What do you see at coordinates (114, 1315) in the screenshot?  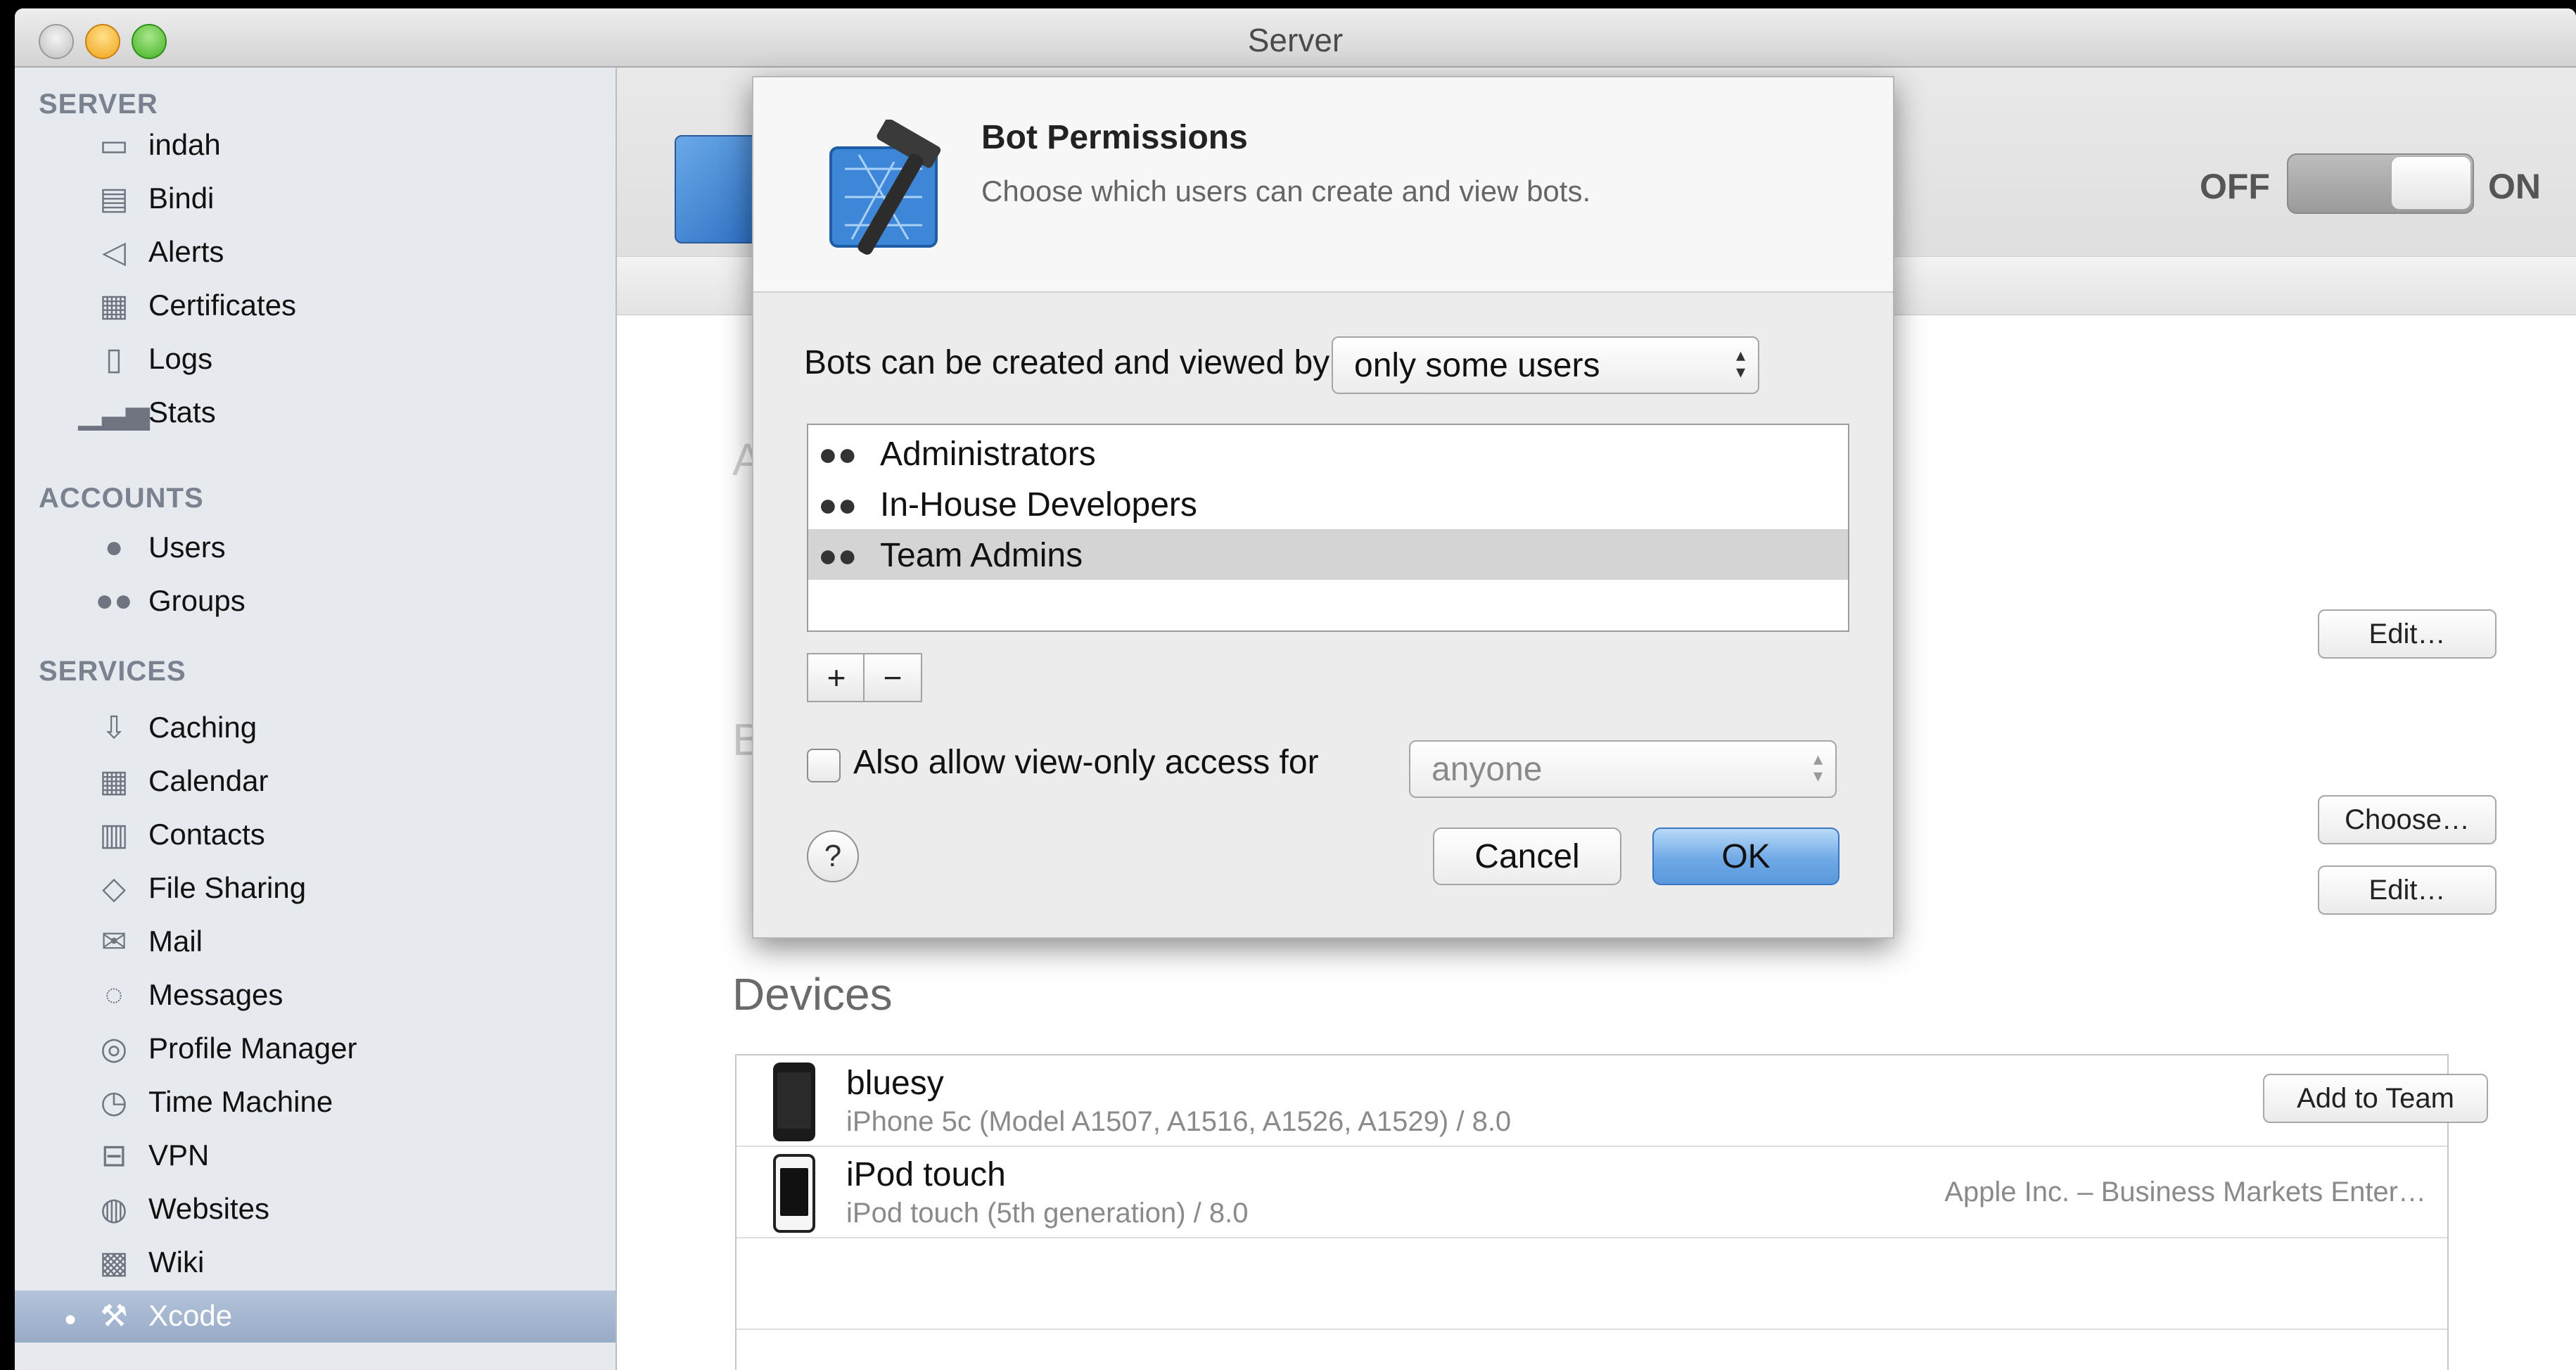 I see `xcode-hammer-icon: ⚒` at bounding box center [114, 1315].